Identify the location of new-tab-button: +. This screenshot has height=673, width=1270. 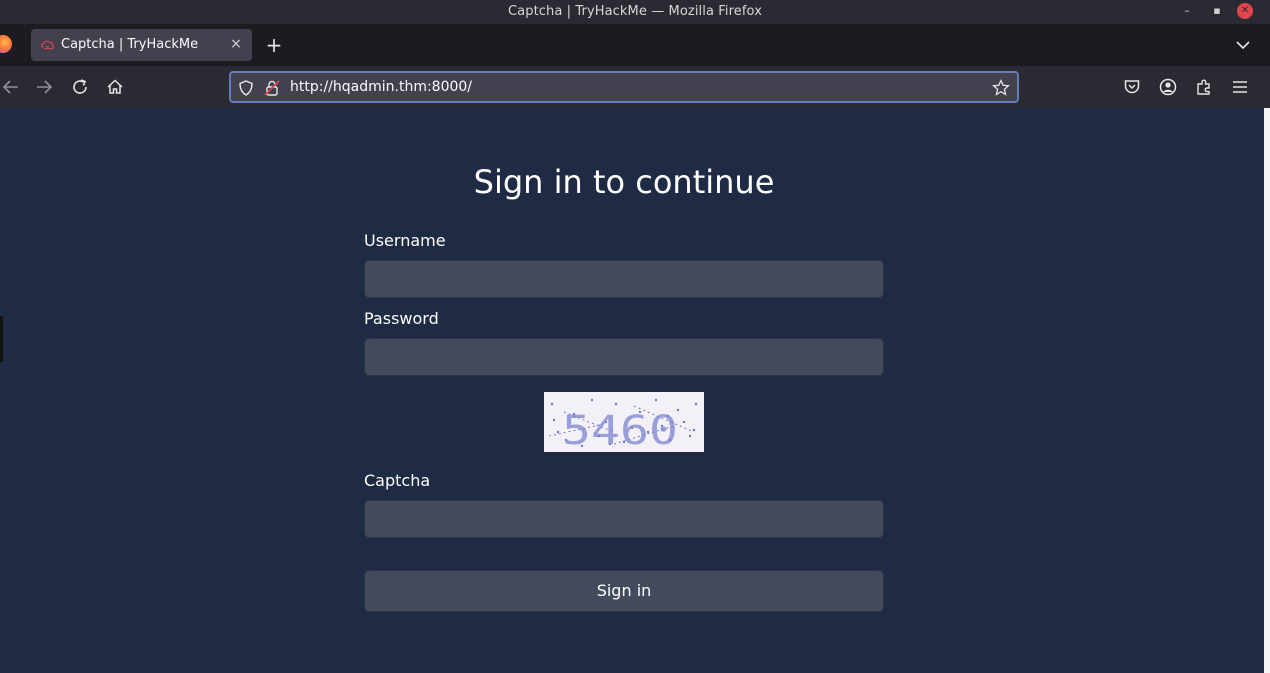
(274, 45).